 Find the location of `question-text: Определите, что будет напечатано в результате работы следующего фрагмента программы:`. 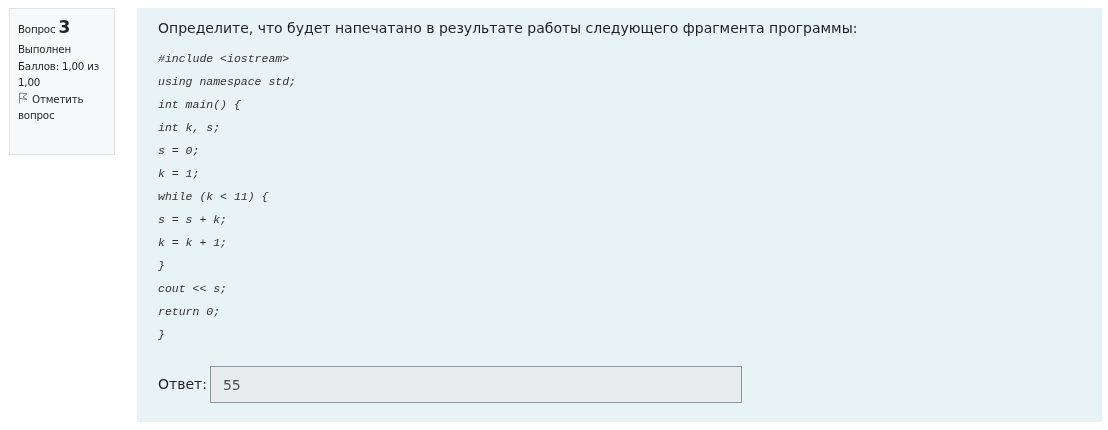

question-text: Определите, что будет напечатано в результате работы следующего фрагмента программы: is located at coordinates (508, 28).